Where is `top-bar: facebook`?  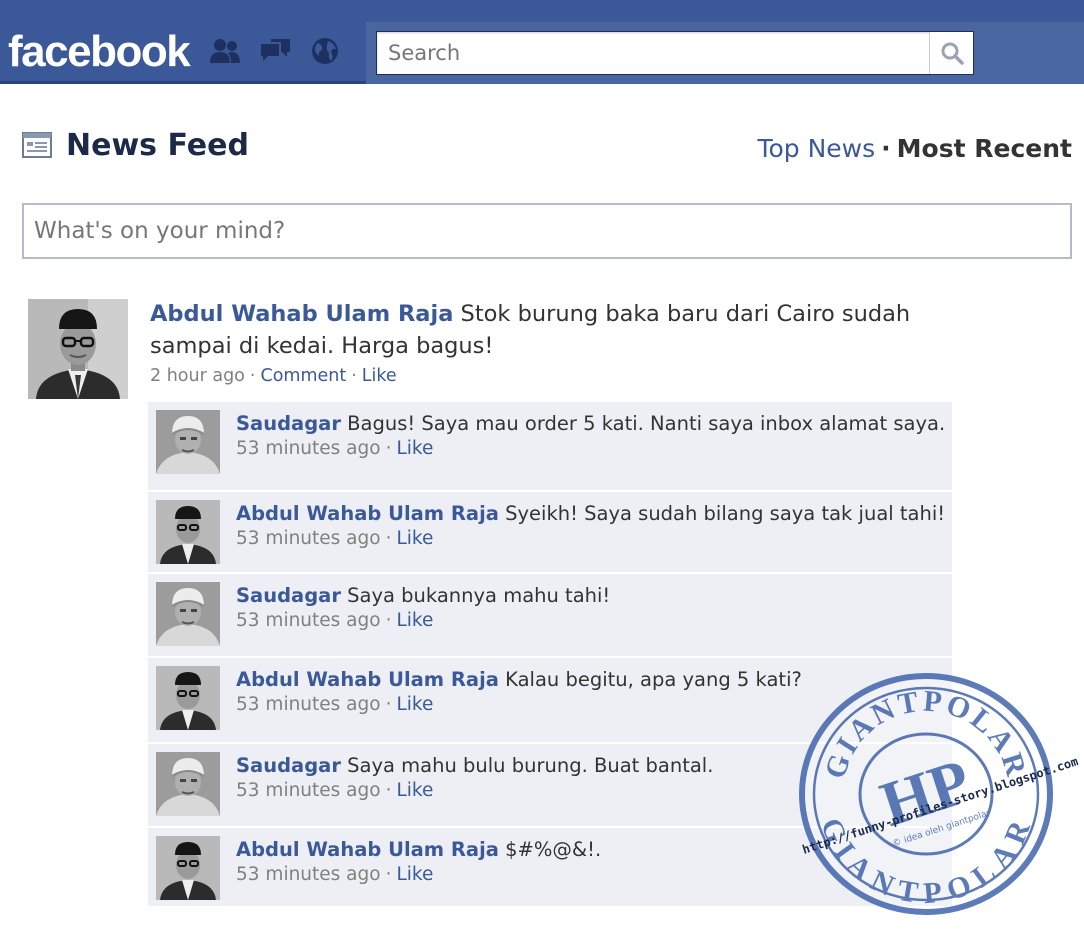 top-bar: facebook is located at coordinates (542, 42).